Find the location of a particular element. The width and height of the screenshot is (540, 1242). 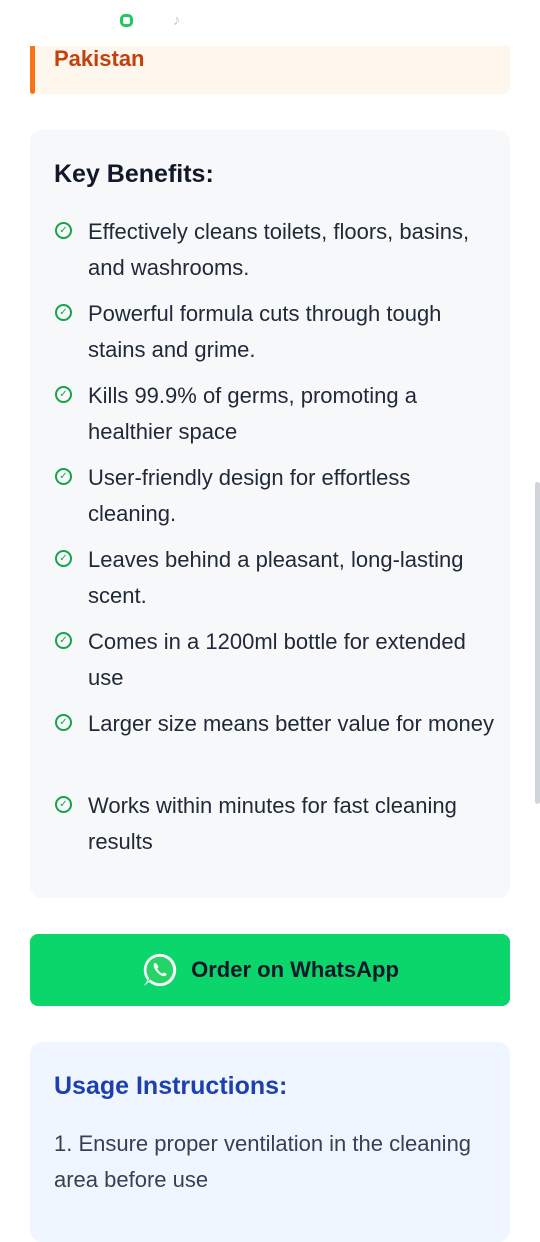

scrollbar-thumb is located at coordinates (537, 643).